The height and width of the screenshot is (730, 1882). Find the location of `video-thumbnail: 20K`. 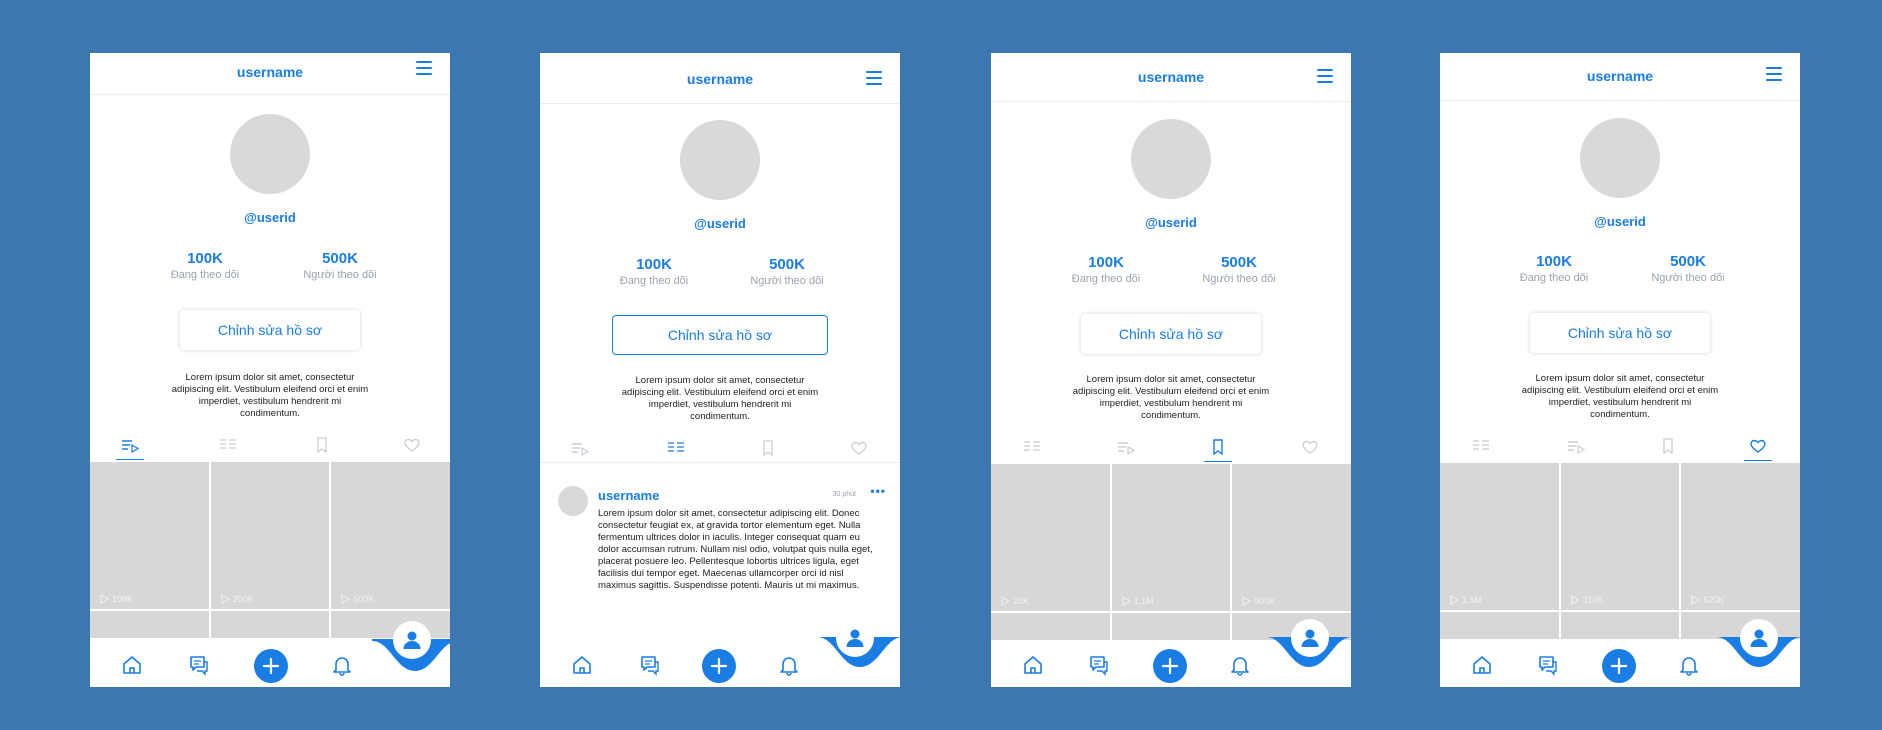

video-thumbnail: 20K is located at coordinates (1050, 552).